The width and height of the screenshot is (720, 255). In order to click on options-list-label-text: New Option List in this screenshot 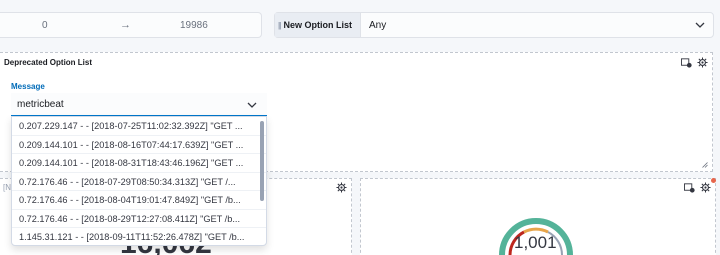, I will do `click(317, 25)`.